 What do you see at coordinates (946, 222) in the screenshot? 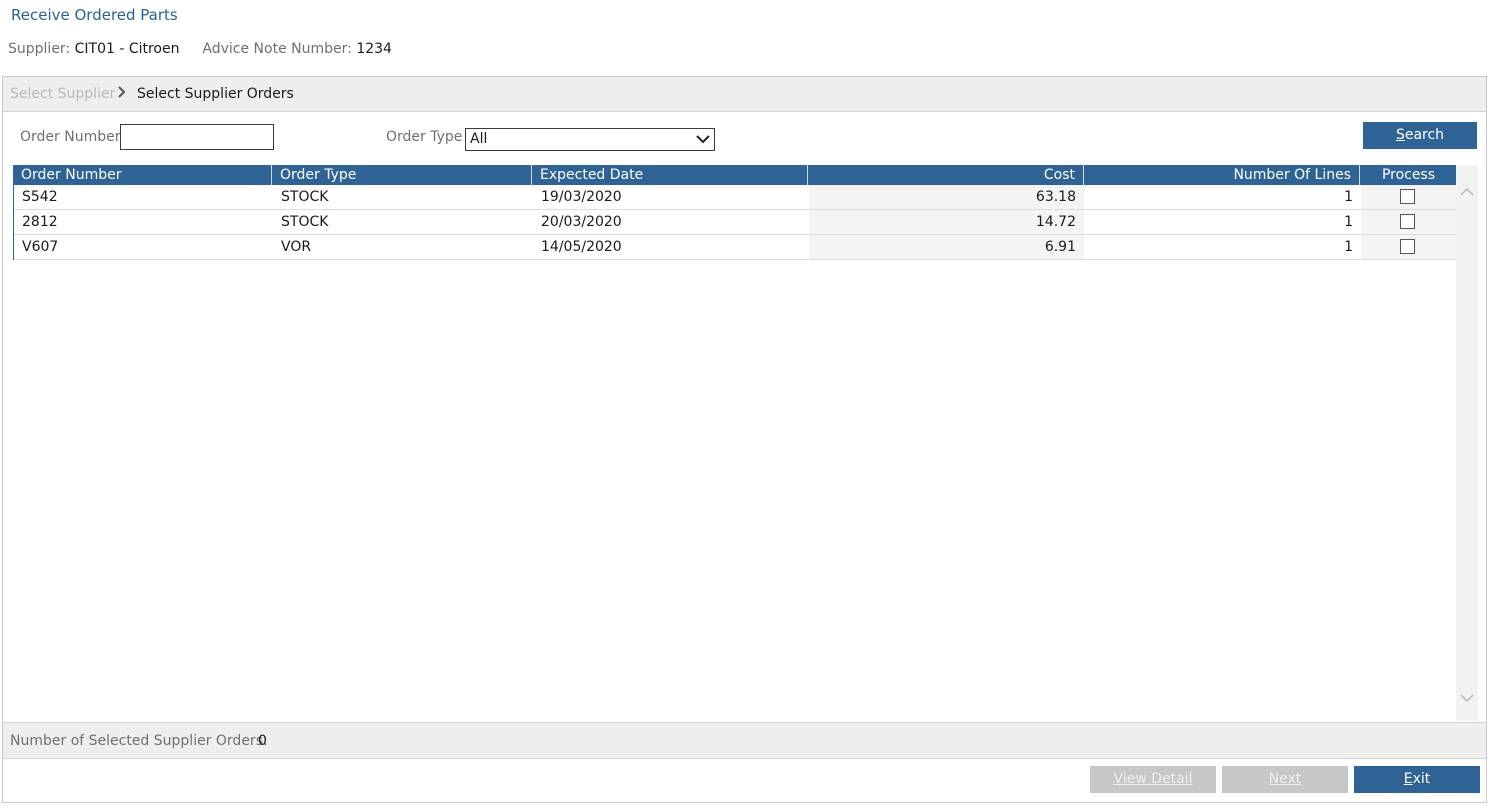
I see `cell-cost: 14.72` at bounding box center [946, 222].